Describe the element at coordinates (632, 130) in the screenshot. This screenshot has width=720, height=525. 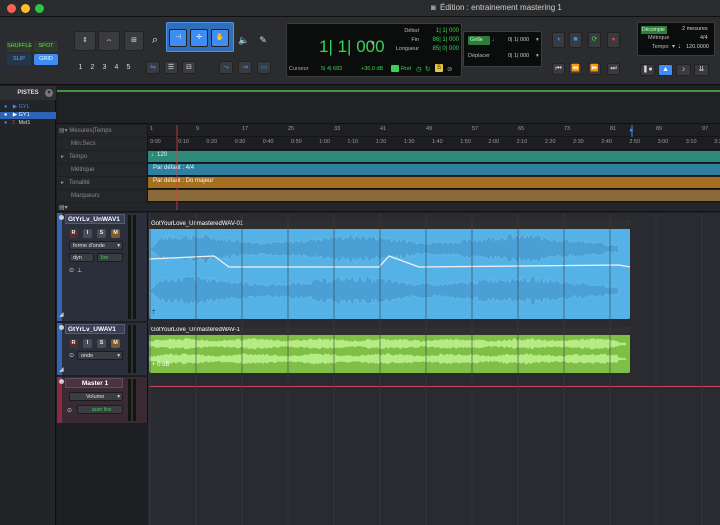
I see `end-marker-icon: ▸` at that location.